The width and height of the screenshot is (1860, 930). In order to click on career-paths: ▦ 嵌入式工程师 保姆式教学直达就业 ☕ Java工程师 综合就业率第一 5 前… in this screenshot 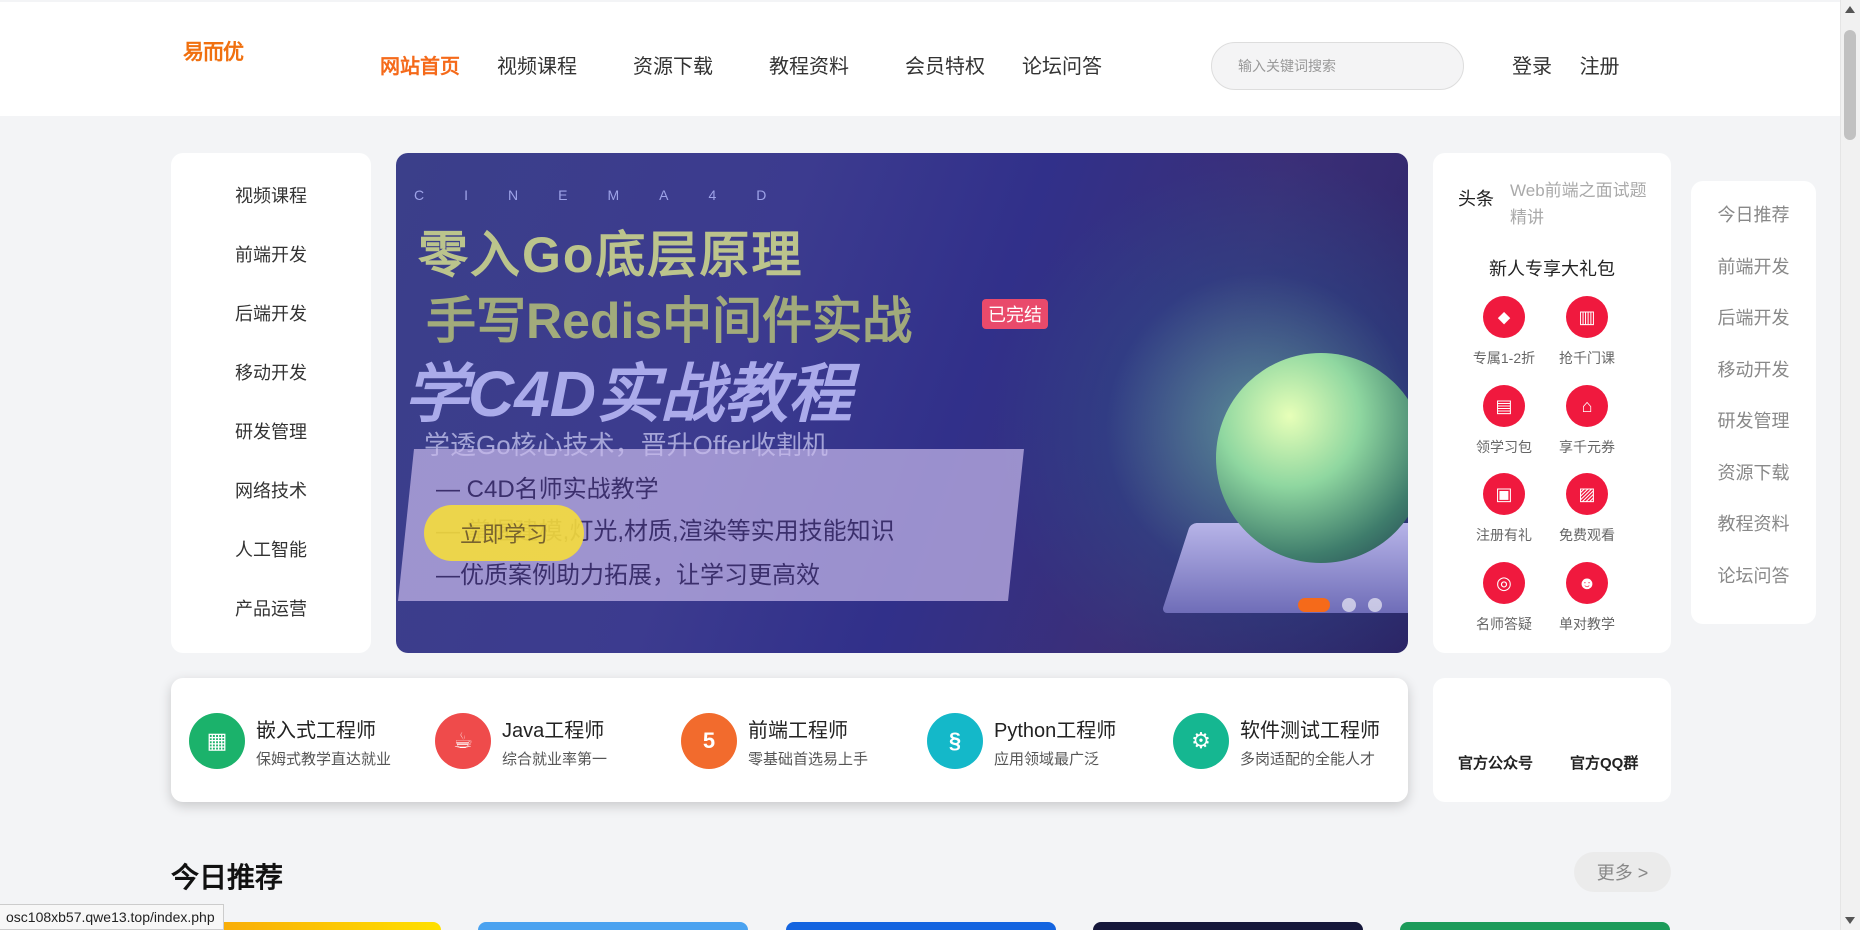, I will do `click(789, 740)`.